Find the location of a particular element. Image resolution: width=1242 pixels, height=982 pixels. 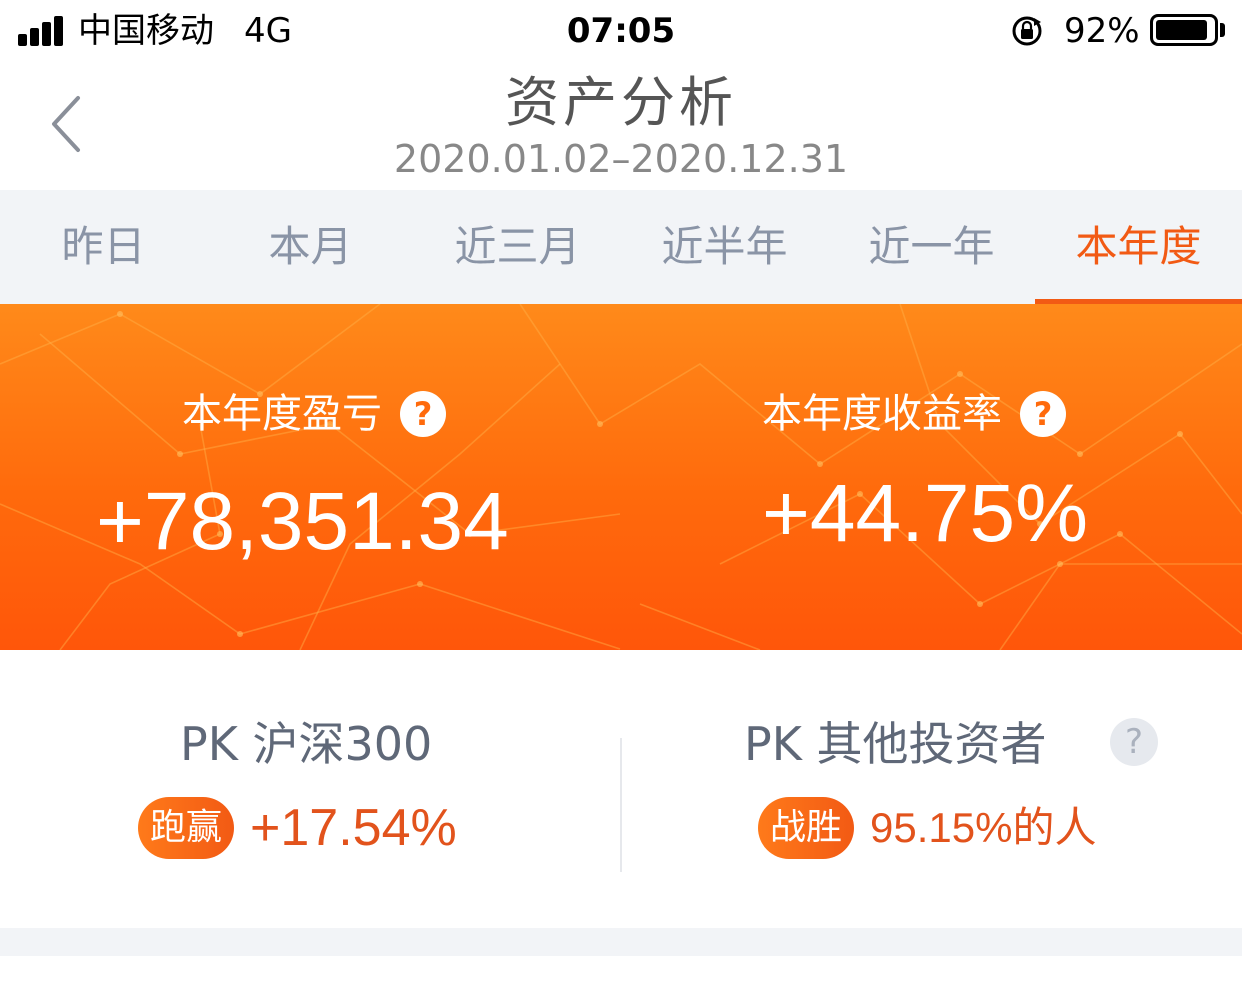

network-type: 4G is located at coordinates (268, 31).